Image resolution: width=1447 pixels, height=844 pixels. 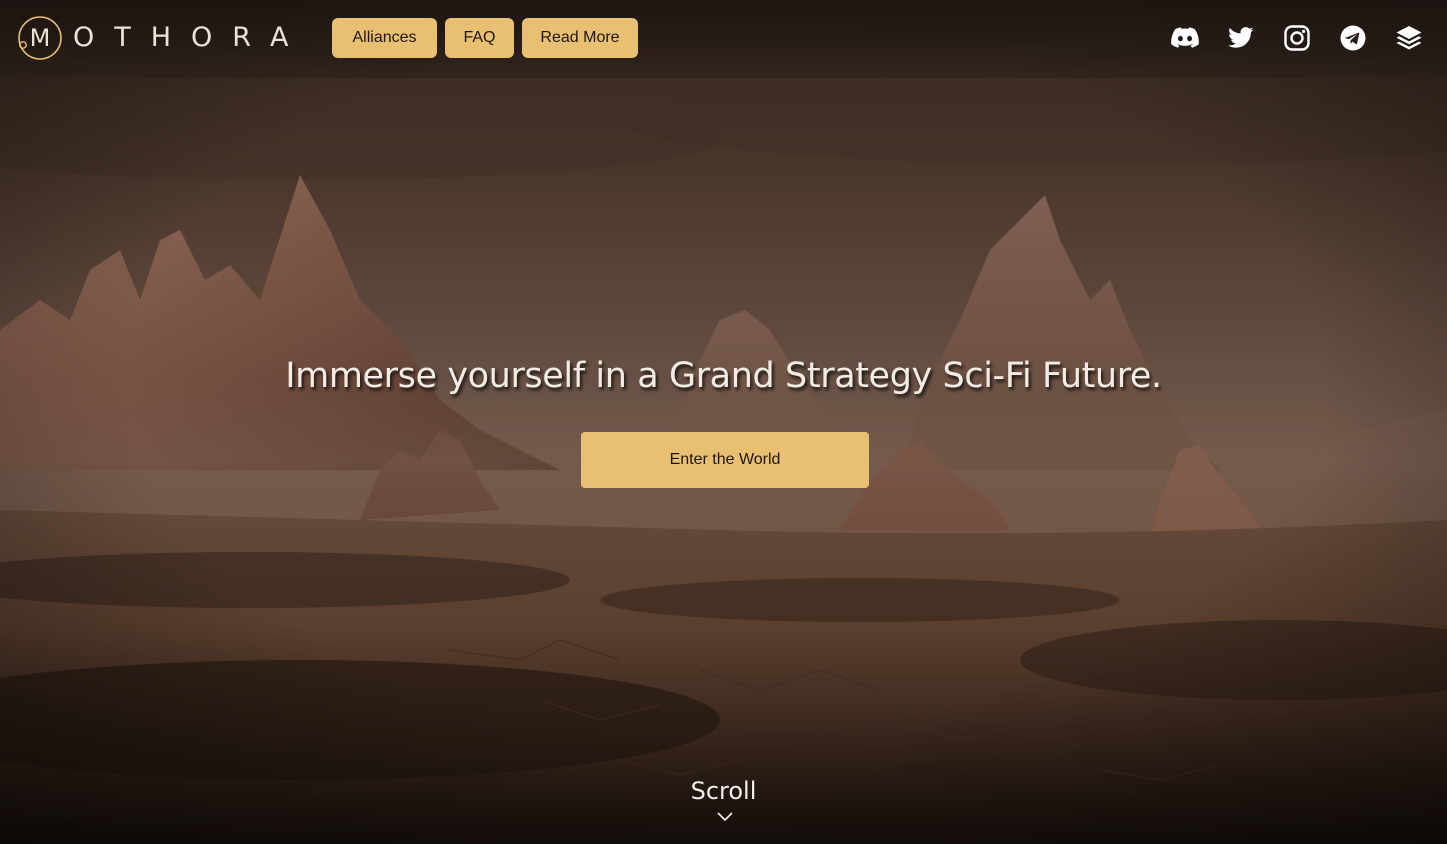 I want to click on discord-icon, so click(x=1185, y=38).